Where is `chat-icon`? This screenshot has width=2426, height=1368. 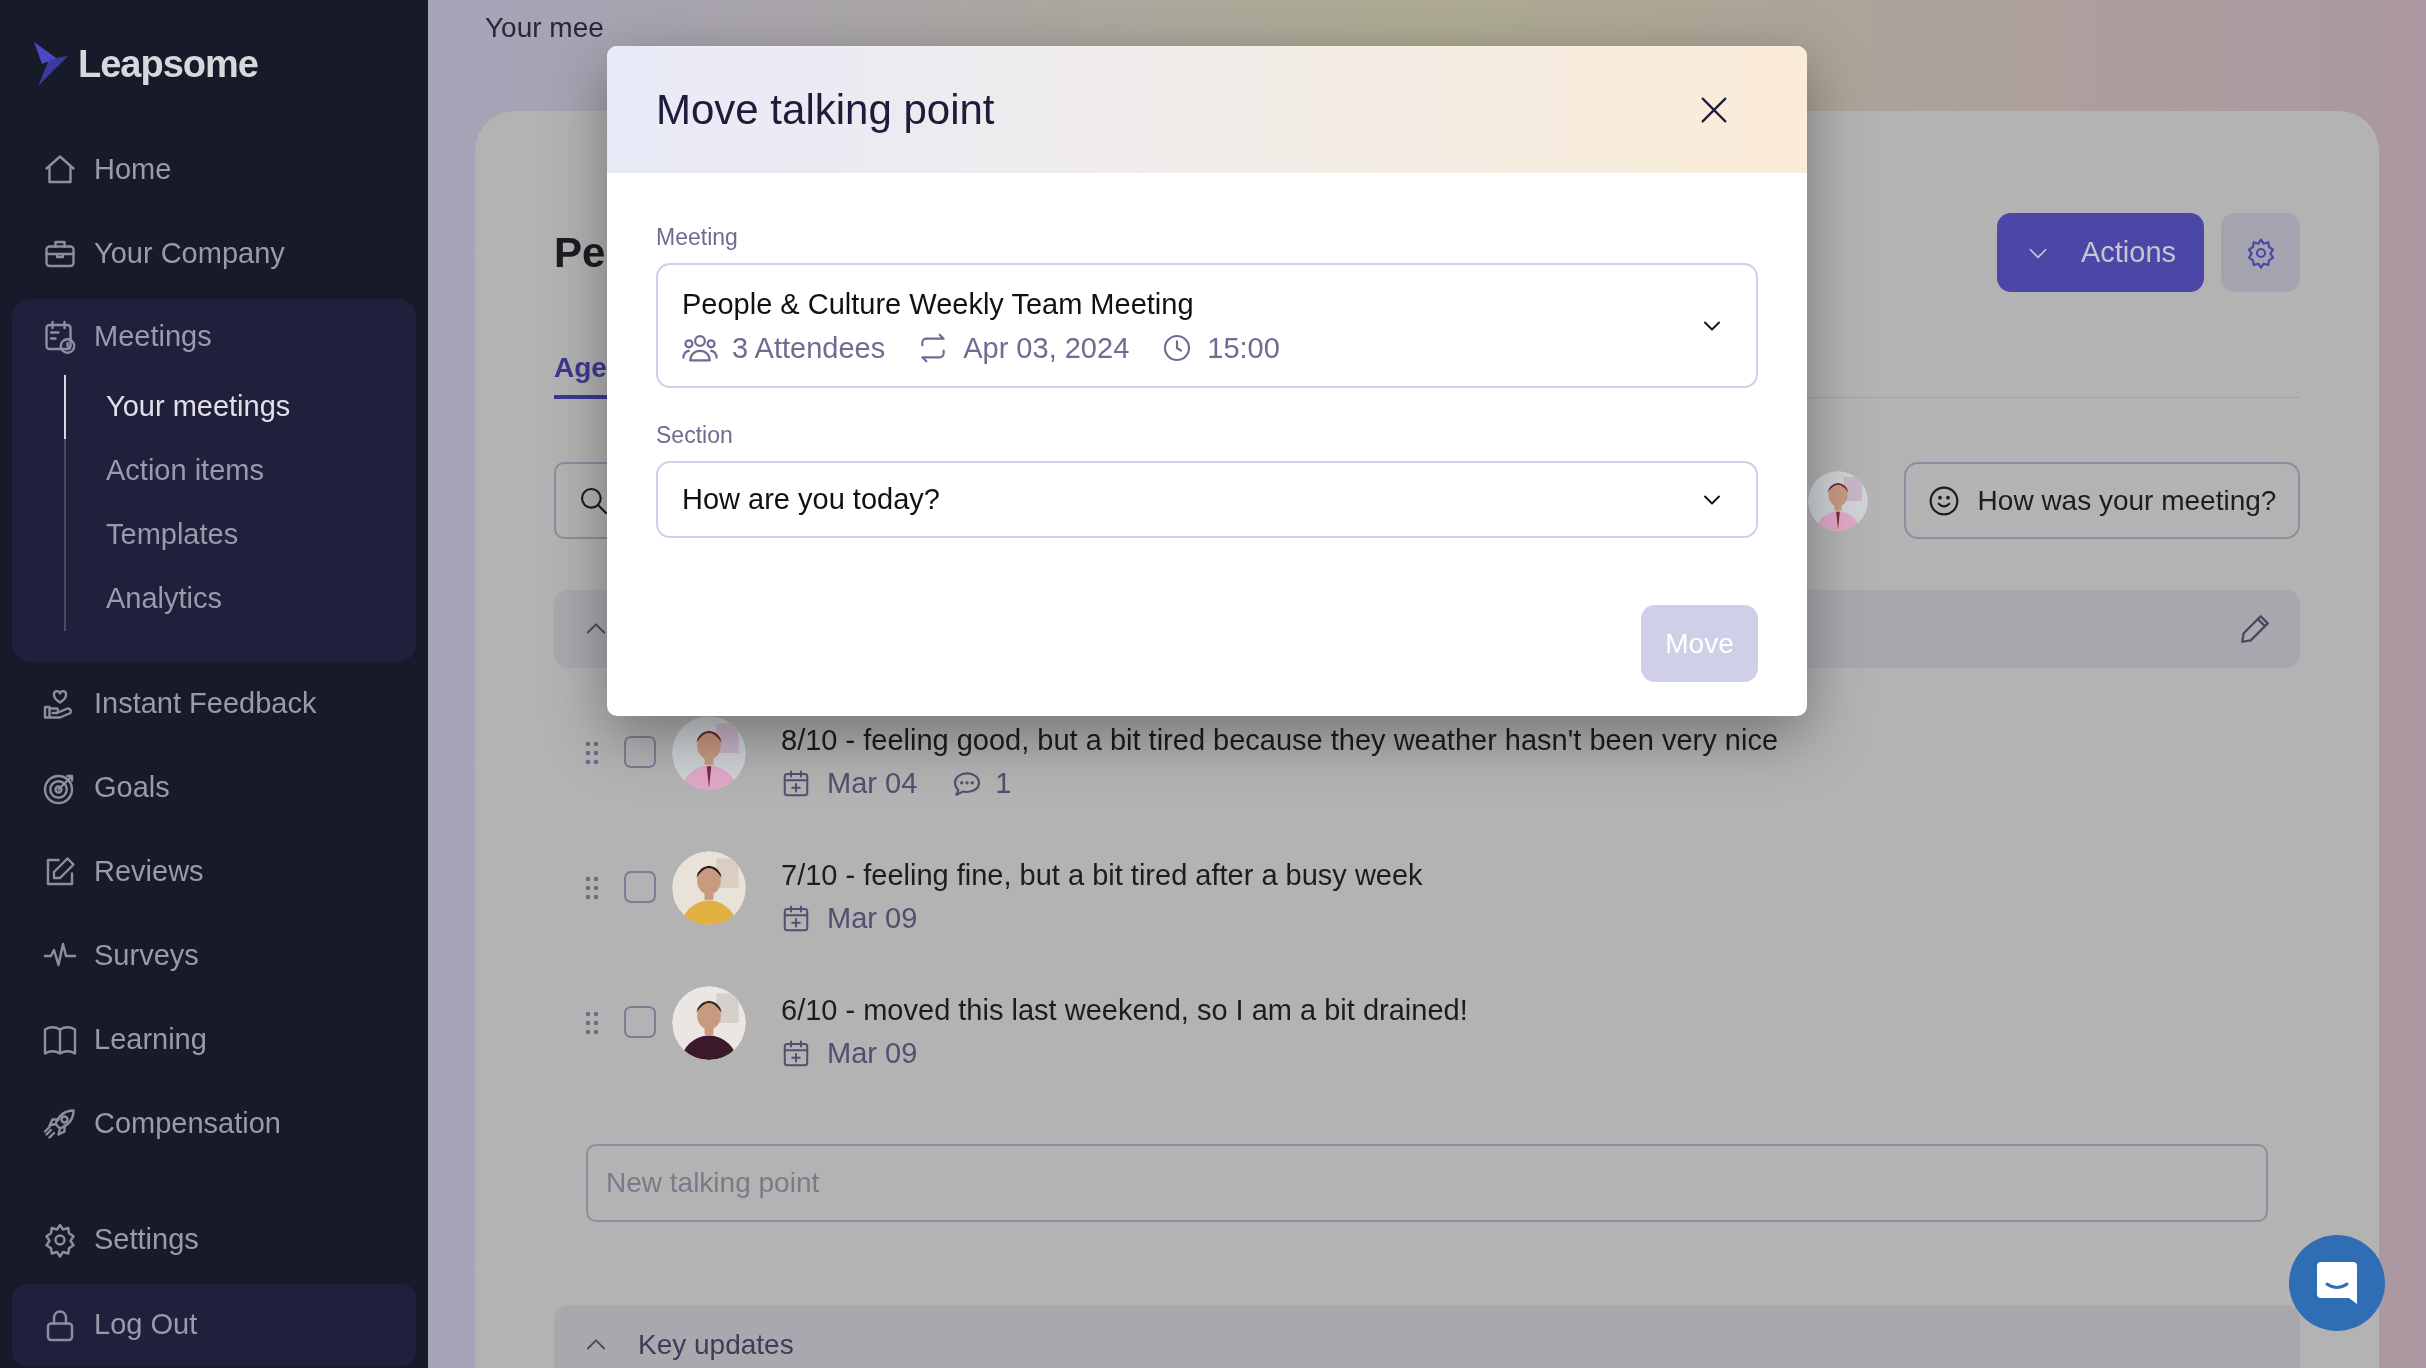
chat-icon is located at coordinates (2337, 1283).